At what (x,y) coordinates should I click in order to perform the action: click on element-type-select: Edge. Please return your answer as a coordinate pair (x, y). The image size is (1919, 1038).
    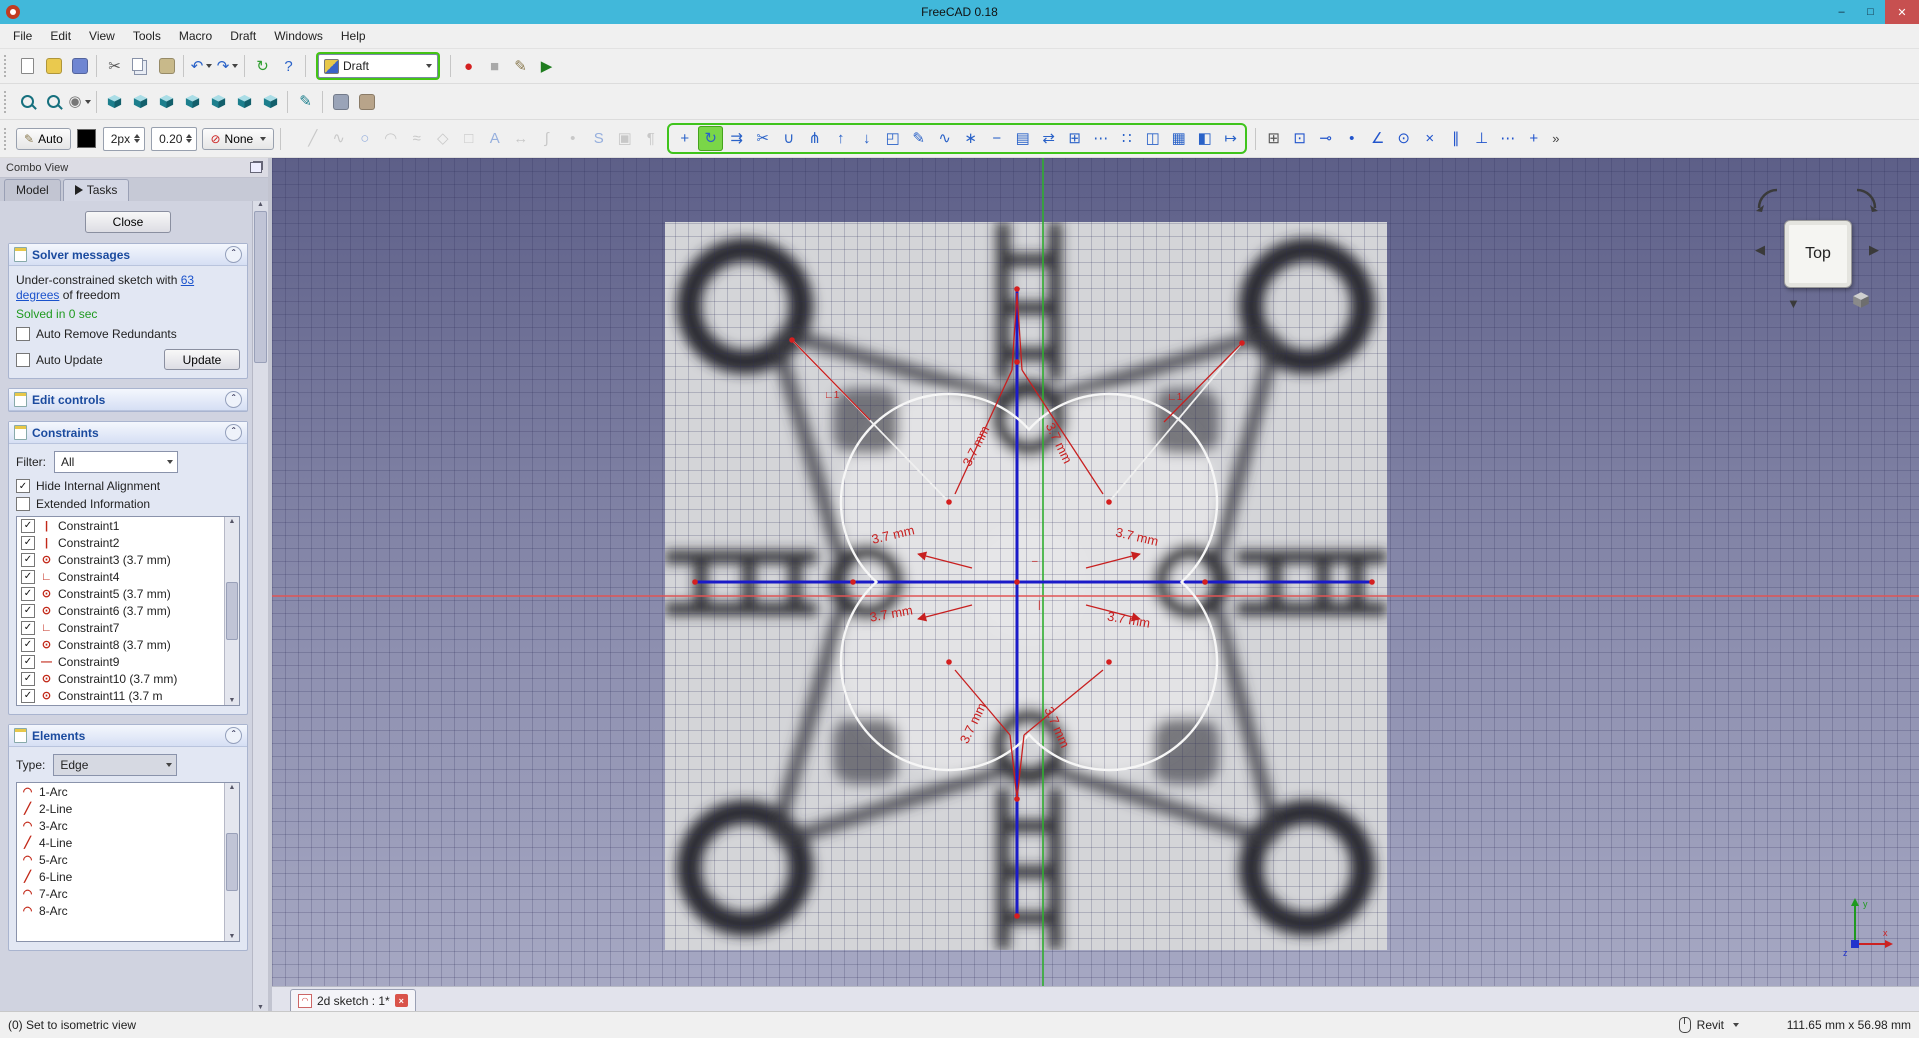
    Looking at the image, I should click on (115, 765).